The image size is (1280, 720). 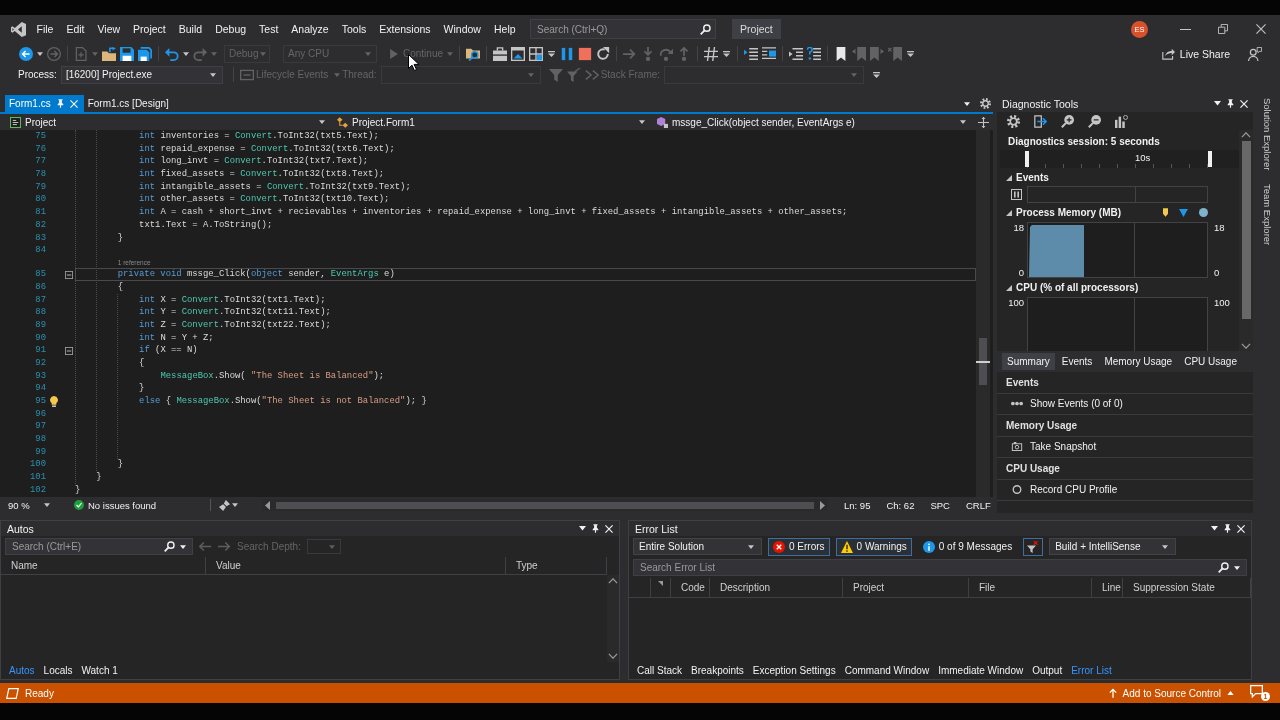 What do you see at coordinates (1113, 546) in the screenshot?
I see `build-filter-dropdown: Build + IntelliSense` at bounding box center [1113, 546].